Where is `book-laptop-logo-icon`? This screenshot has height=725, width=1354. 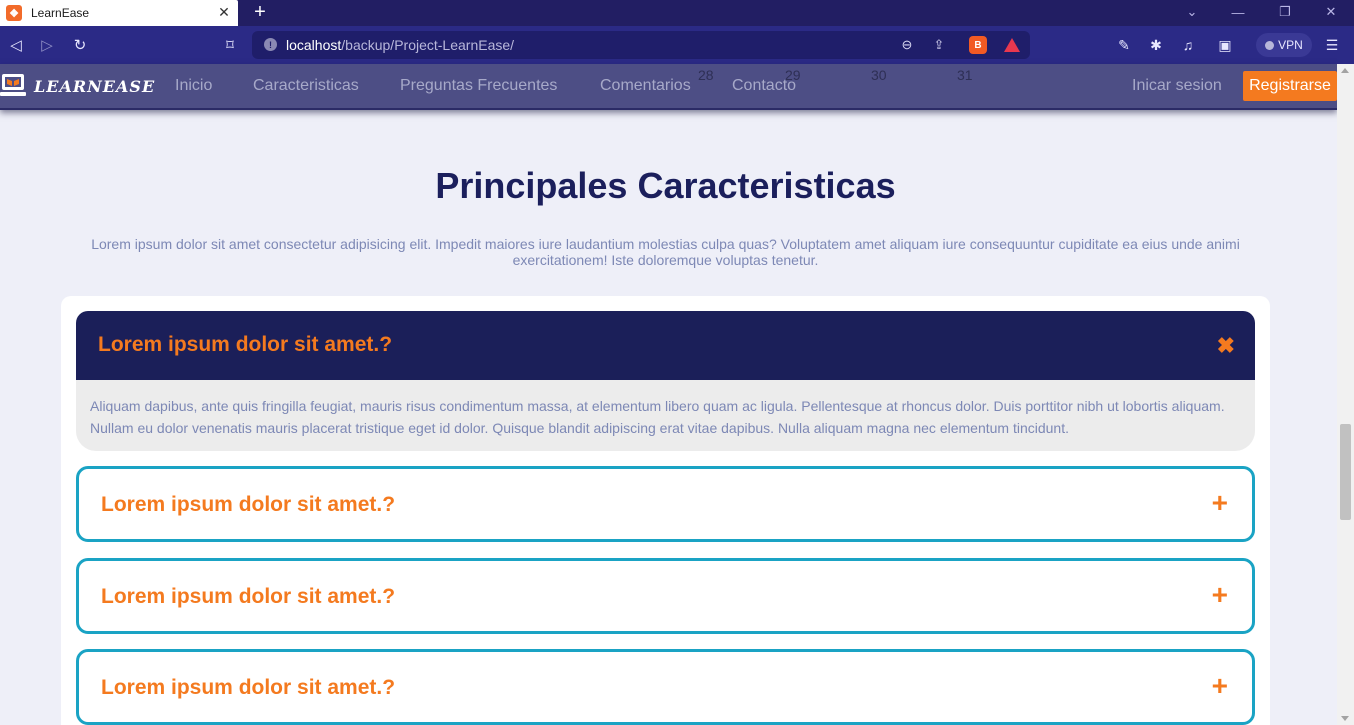
book-laptop-logo-icon is located at coordinates (13, 85).